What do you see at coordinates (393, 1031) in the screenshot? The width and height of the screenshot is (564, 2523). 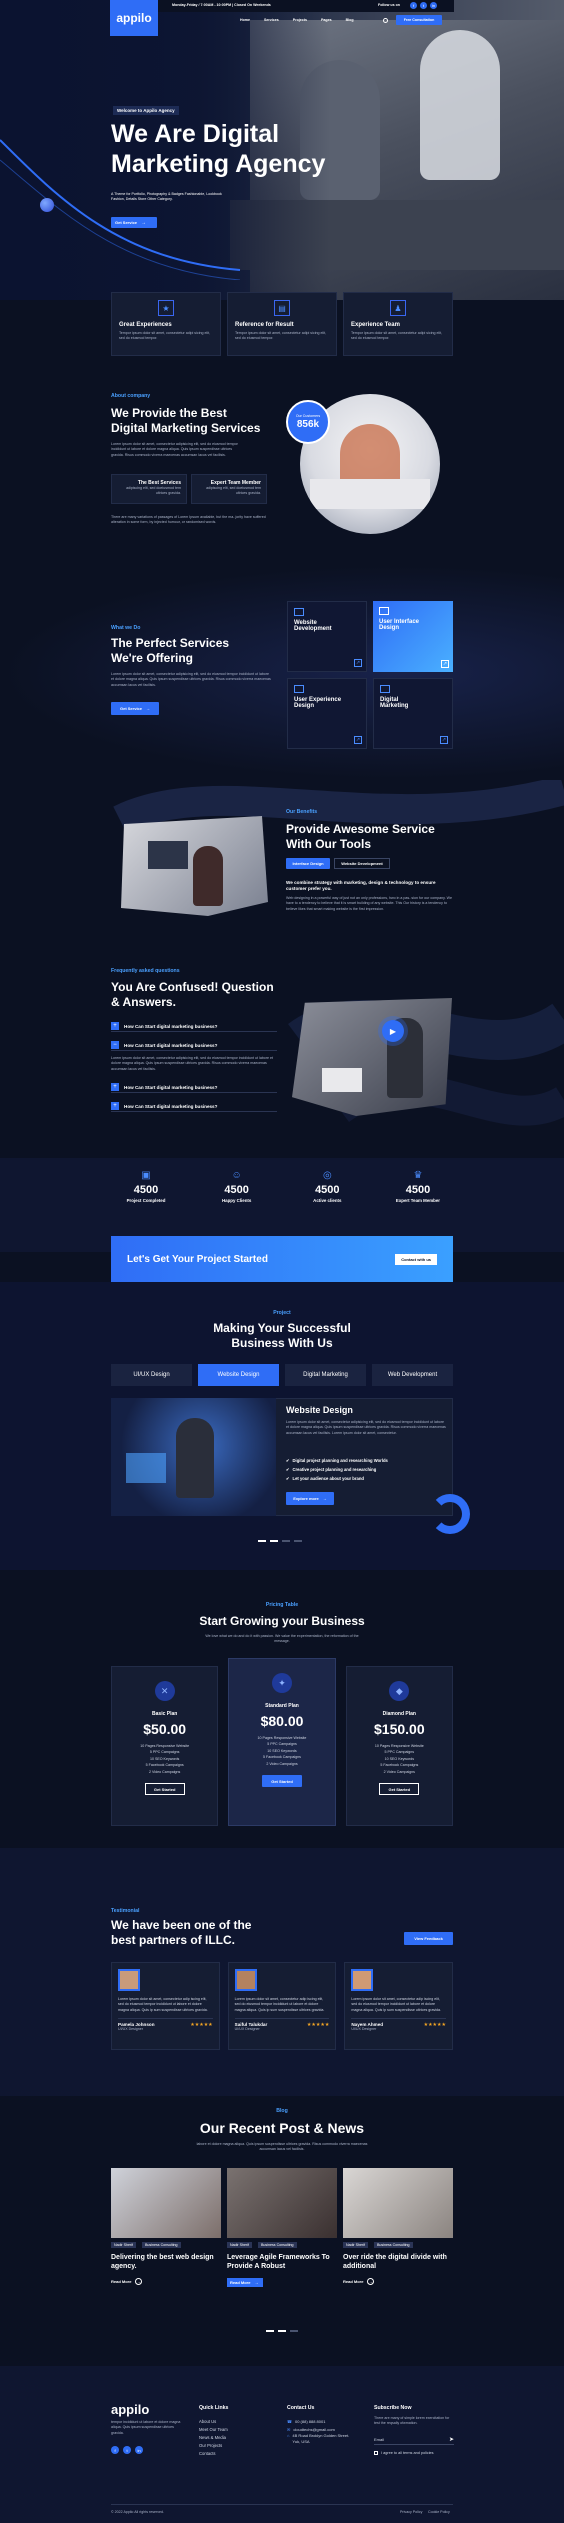 I see `play-icon: ▶` at bounding box center [393, 1031].